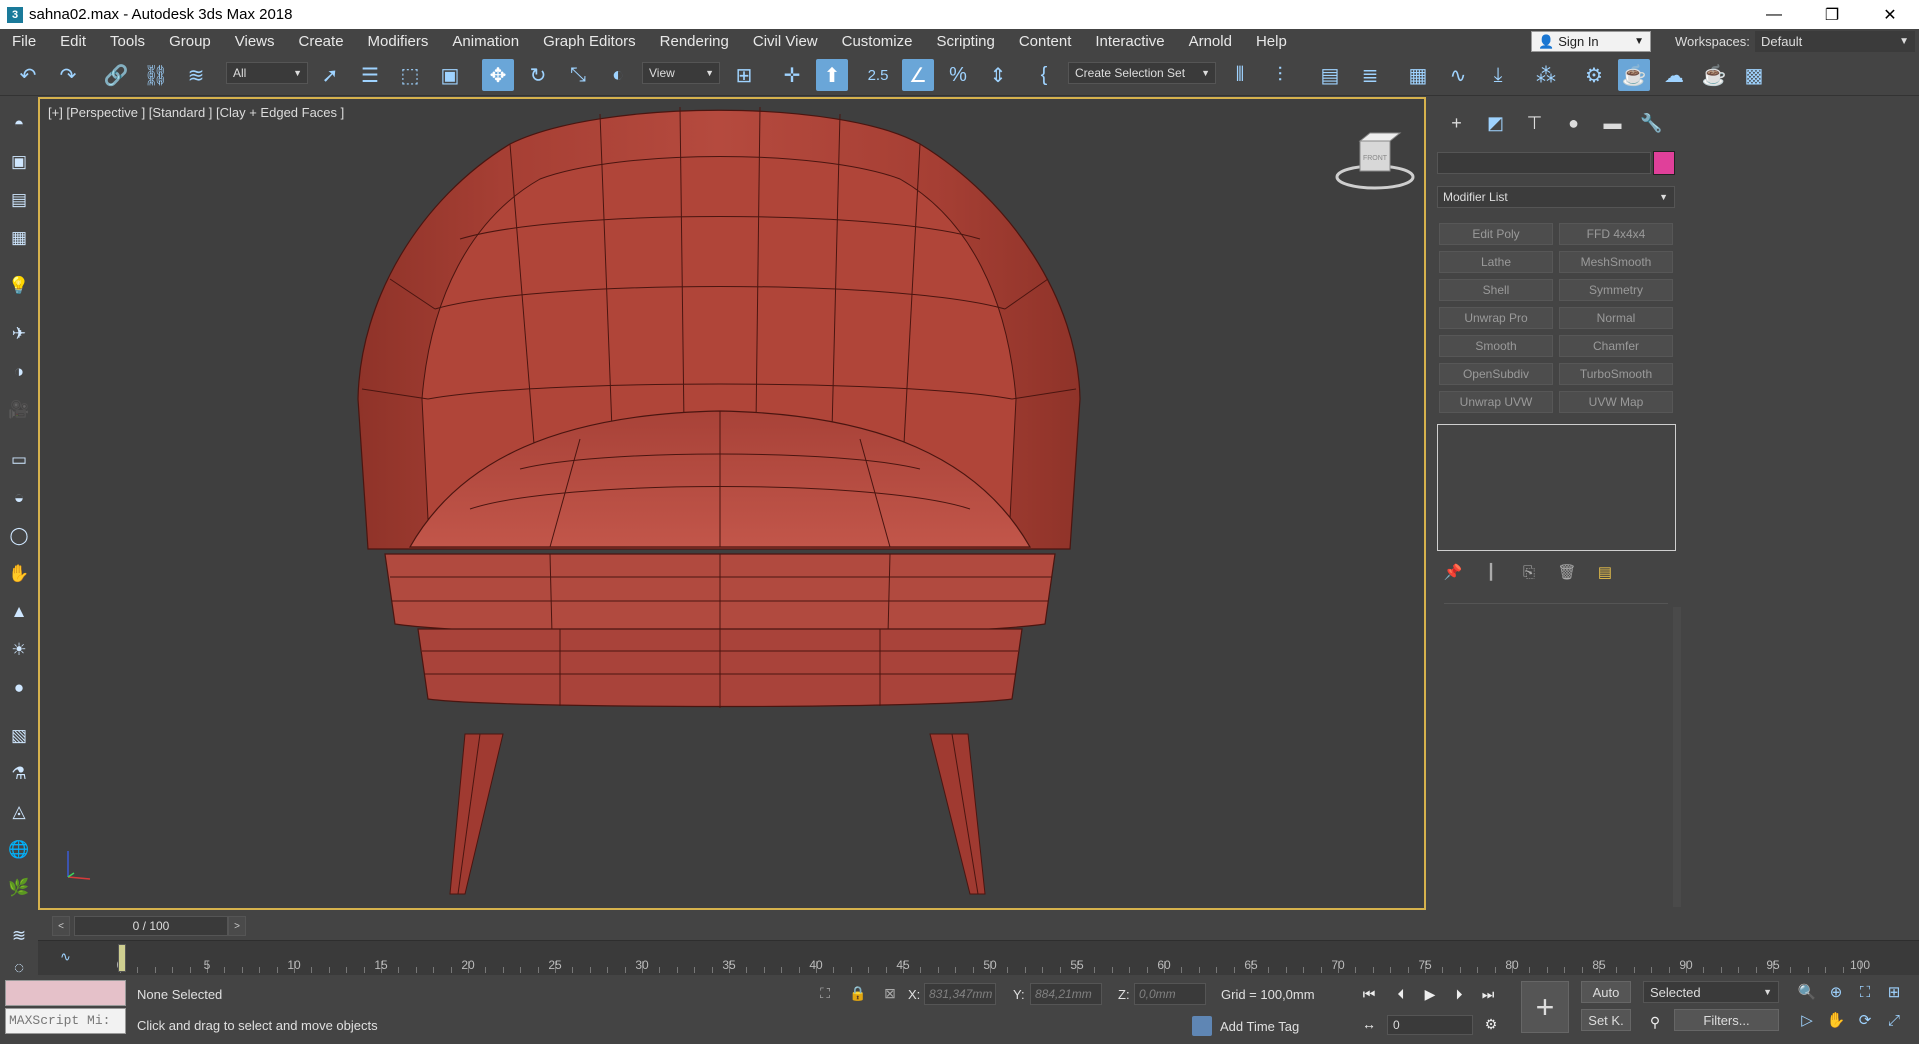  What do you see at coordinates (19, 850) in the screenshot?
I see `globe-icon: 🌐` at bounding box center [19, 850].